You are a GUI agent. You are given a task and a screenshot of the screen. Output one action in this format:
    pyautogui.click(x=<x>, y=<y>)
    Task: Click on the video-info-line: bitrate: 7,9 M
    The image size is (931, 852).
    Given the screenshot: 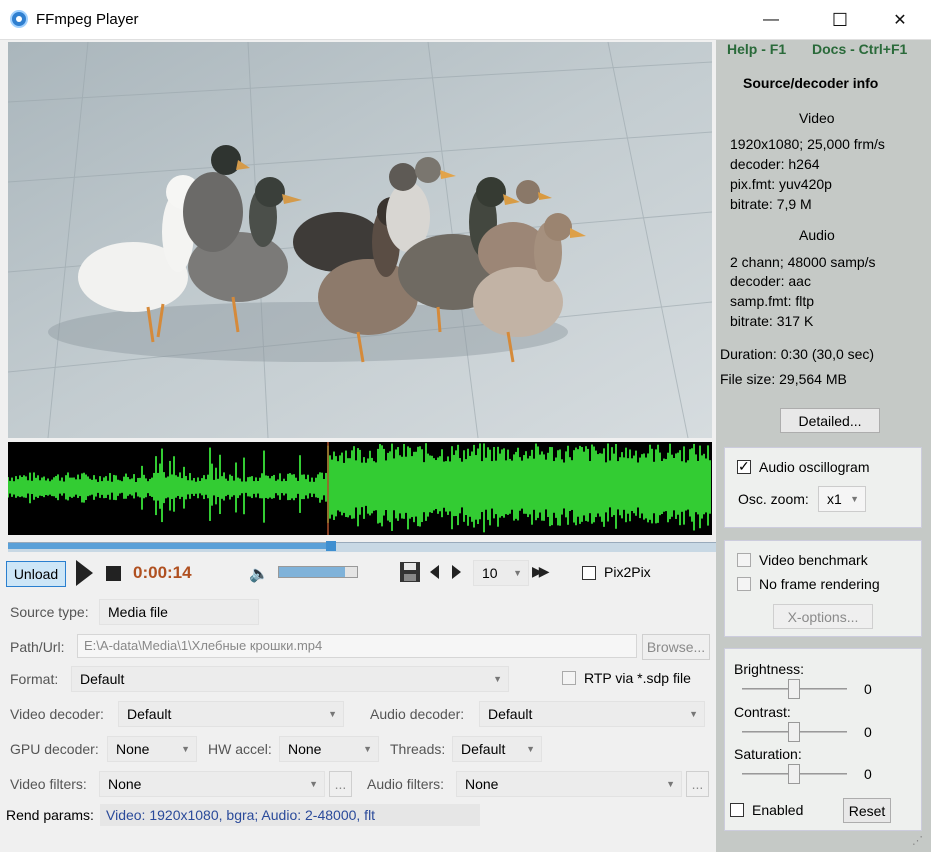 What is the action you would take?
    pyautogui.click(x=771, y=204)
    